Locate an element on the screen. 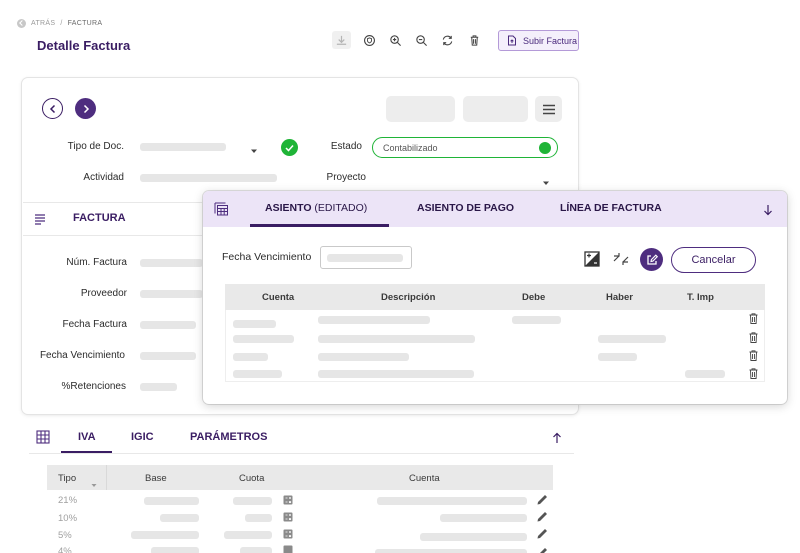  breadcrumb-back: ATRÁS is located at coordinates (43, 23).